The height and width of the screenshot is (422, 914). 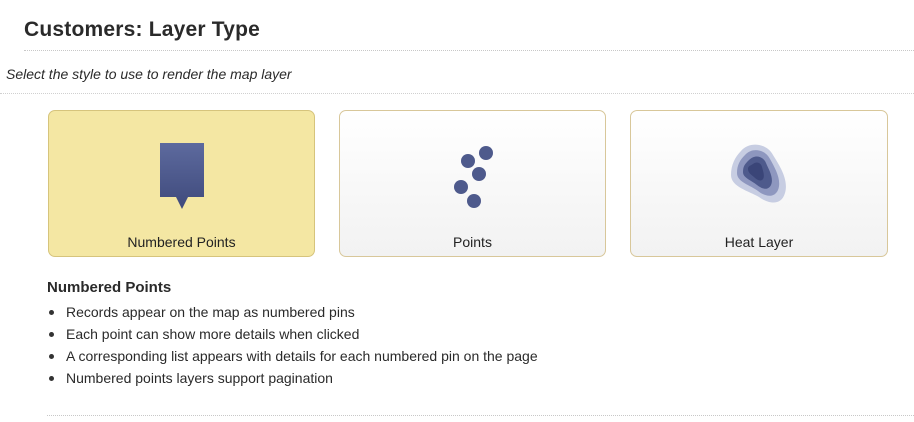 I want to click on subtitle-divider, so click(x=457, y=93).